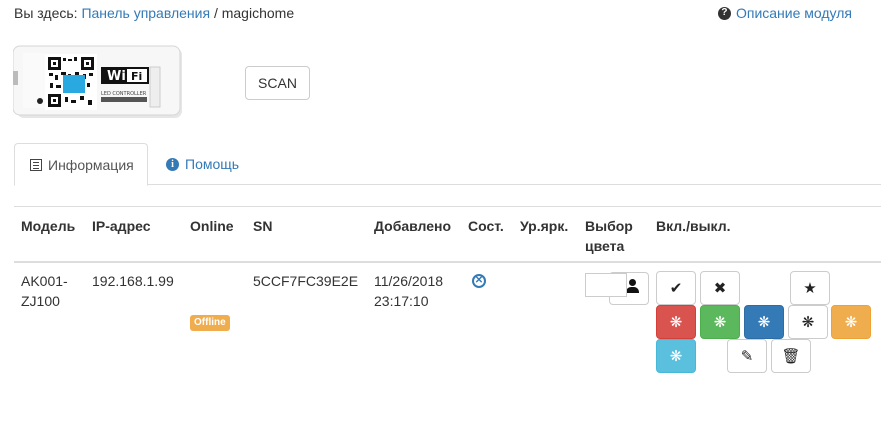 This screenshot has height=437, width=891. I want to click on breadcrumb: Вы здесь: Панель управления / magichome, so click(154, 13).